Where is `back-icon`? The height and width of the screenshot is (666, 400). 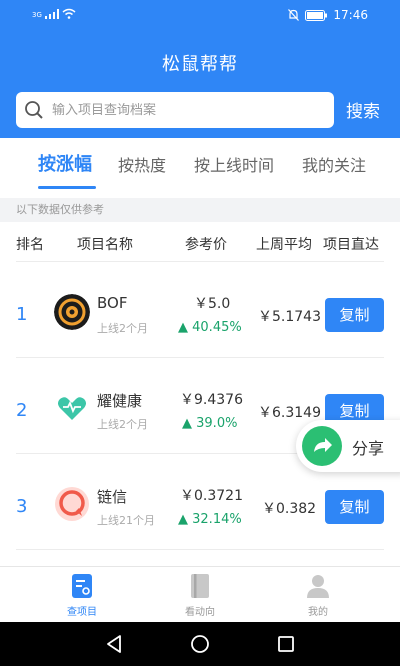
back-icon is located at coordinates (114, 644).